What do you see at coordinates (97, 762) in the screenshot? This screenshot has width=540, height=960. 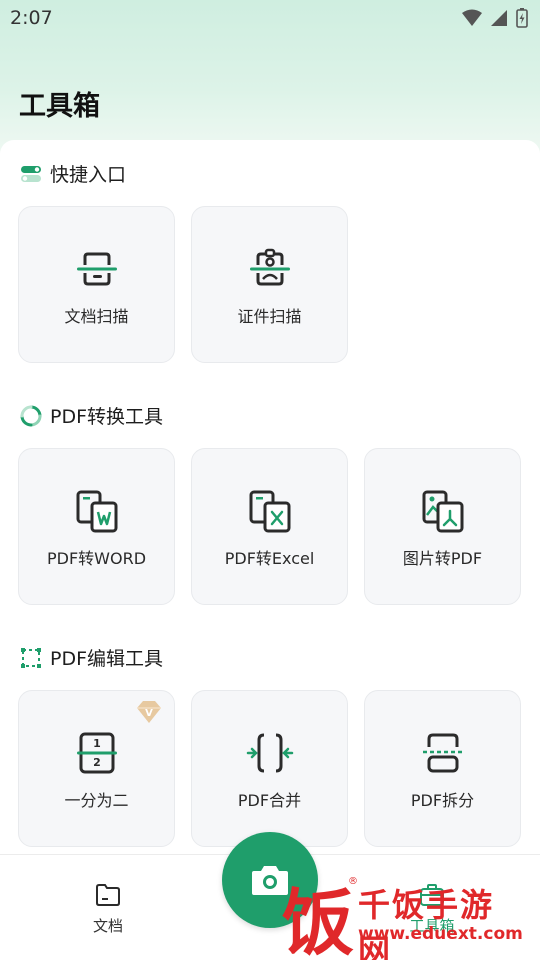 I see `svg-text: 2` at bounding box center [97, 762].